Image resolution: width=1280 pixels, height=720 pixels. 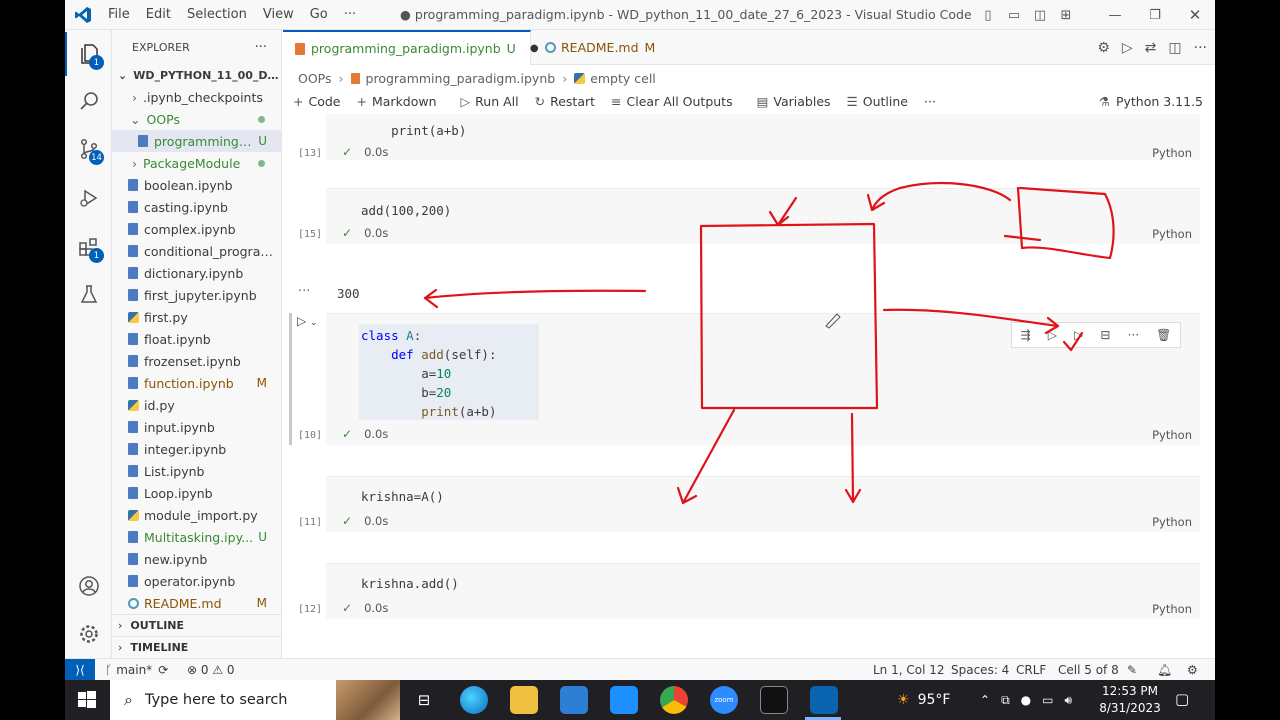 I want to click on explorer-icon: 1, so click(x=88, y=54).